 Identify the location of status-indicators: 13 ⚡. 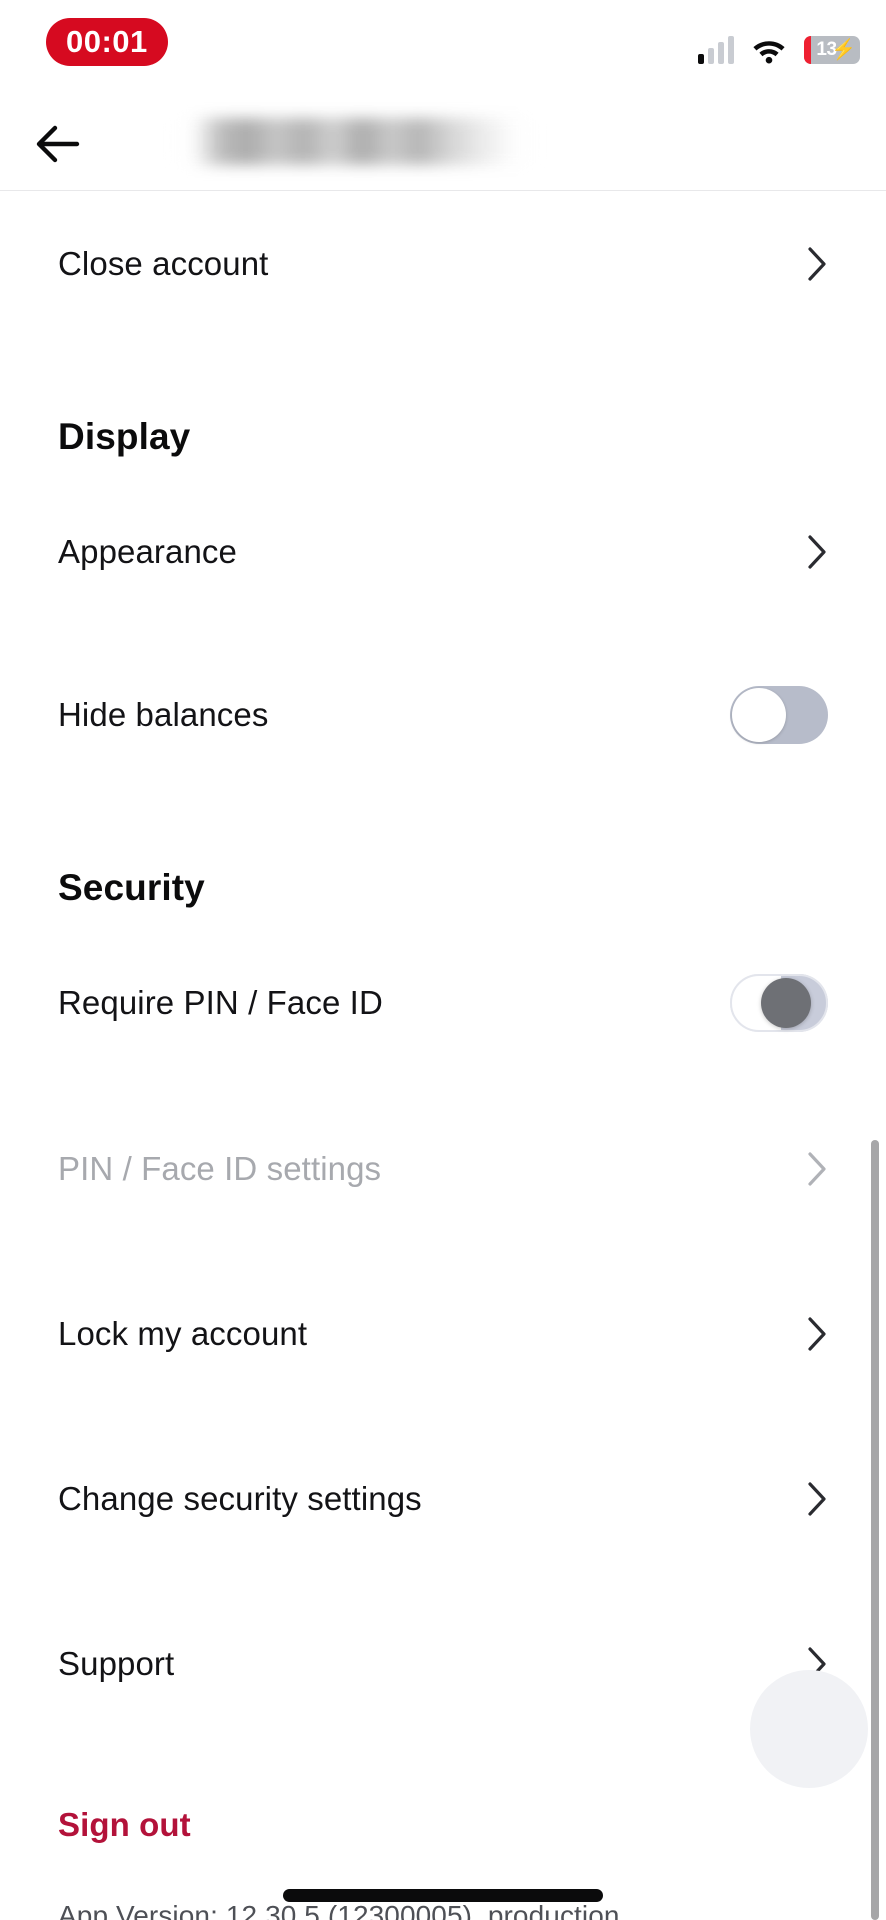
(778, 43).